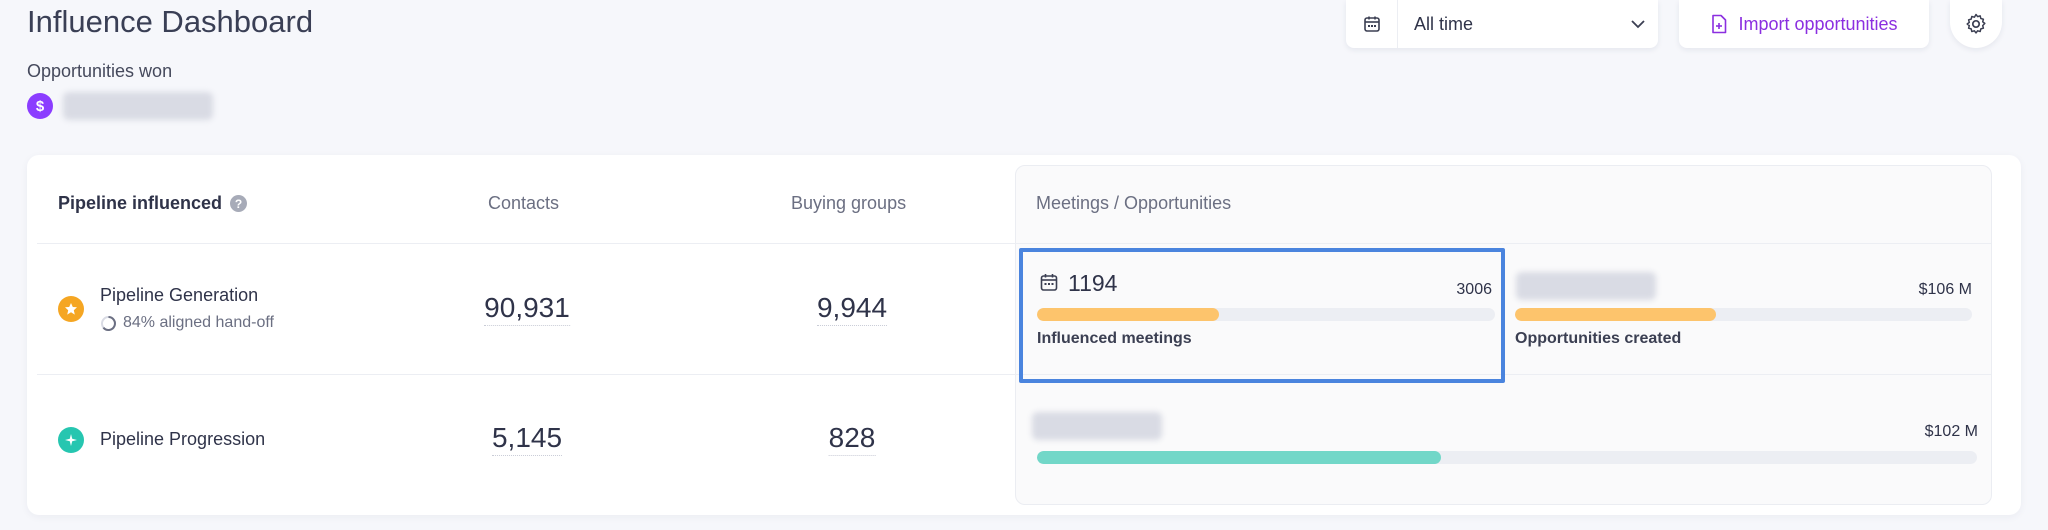 The height and width of the screenshot is (530, 2048). Describe the element at coordinates (239, 203) in the screenshot. I see `help-icon: ?` at that location.